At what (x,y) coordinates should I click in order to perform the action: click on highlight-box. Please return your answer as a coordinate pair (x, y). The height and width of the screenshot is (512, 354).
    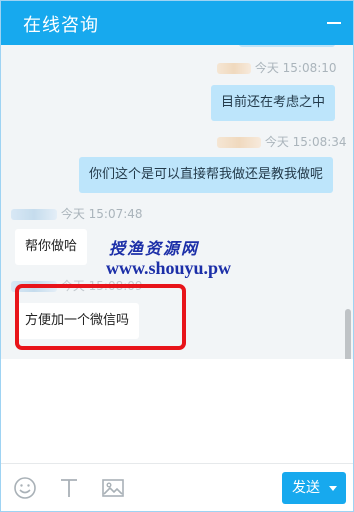
    Looking at the image, I should click on (100, 317).